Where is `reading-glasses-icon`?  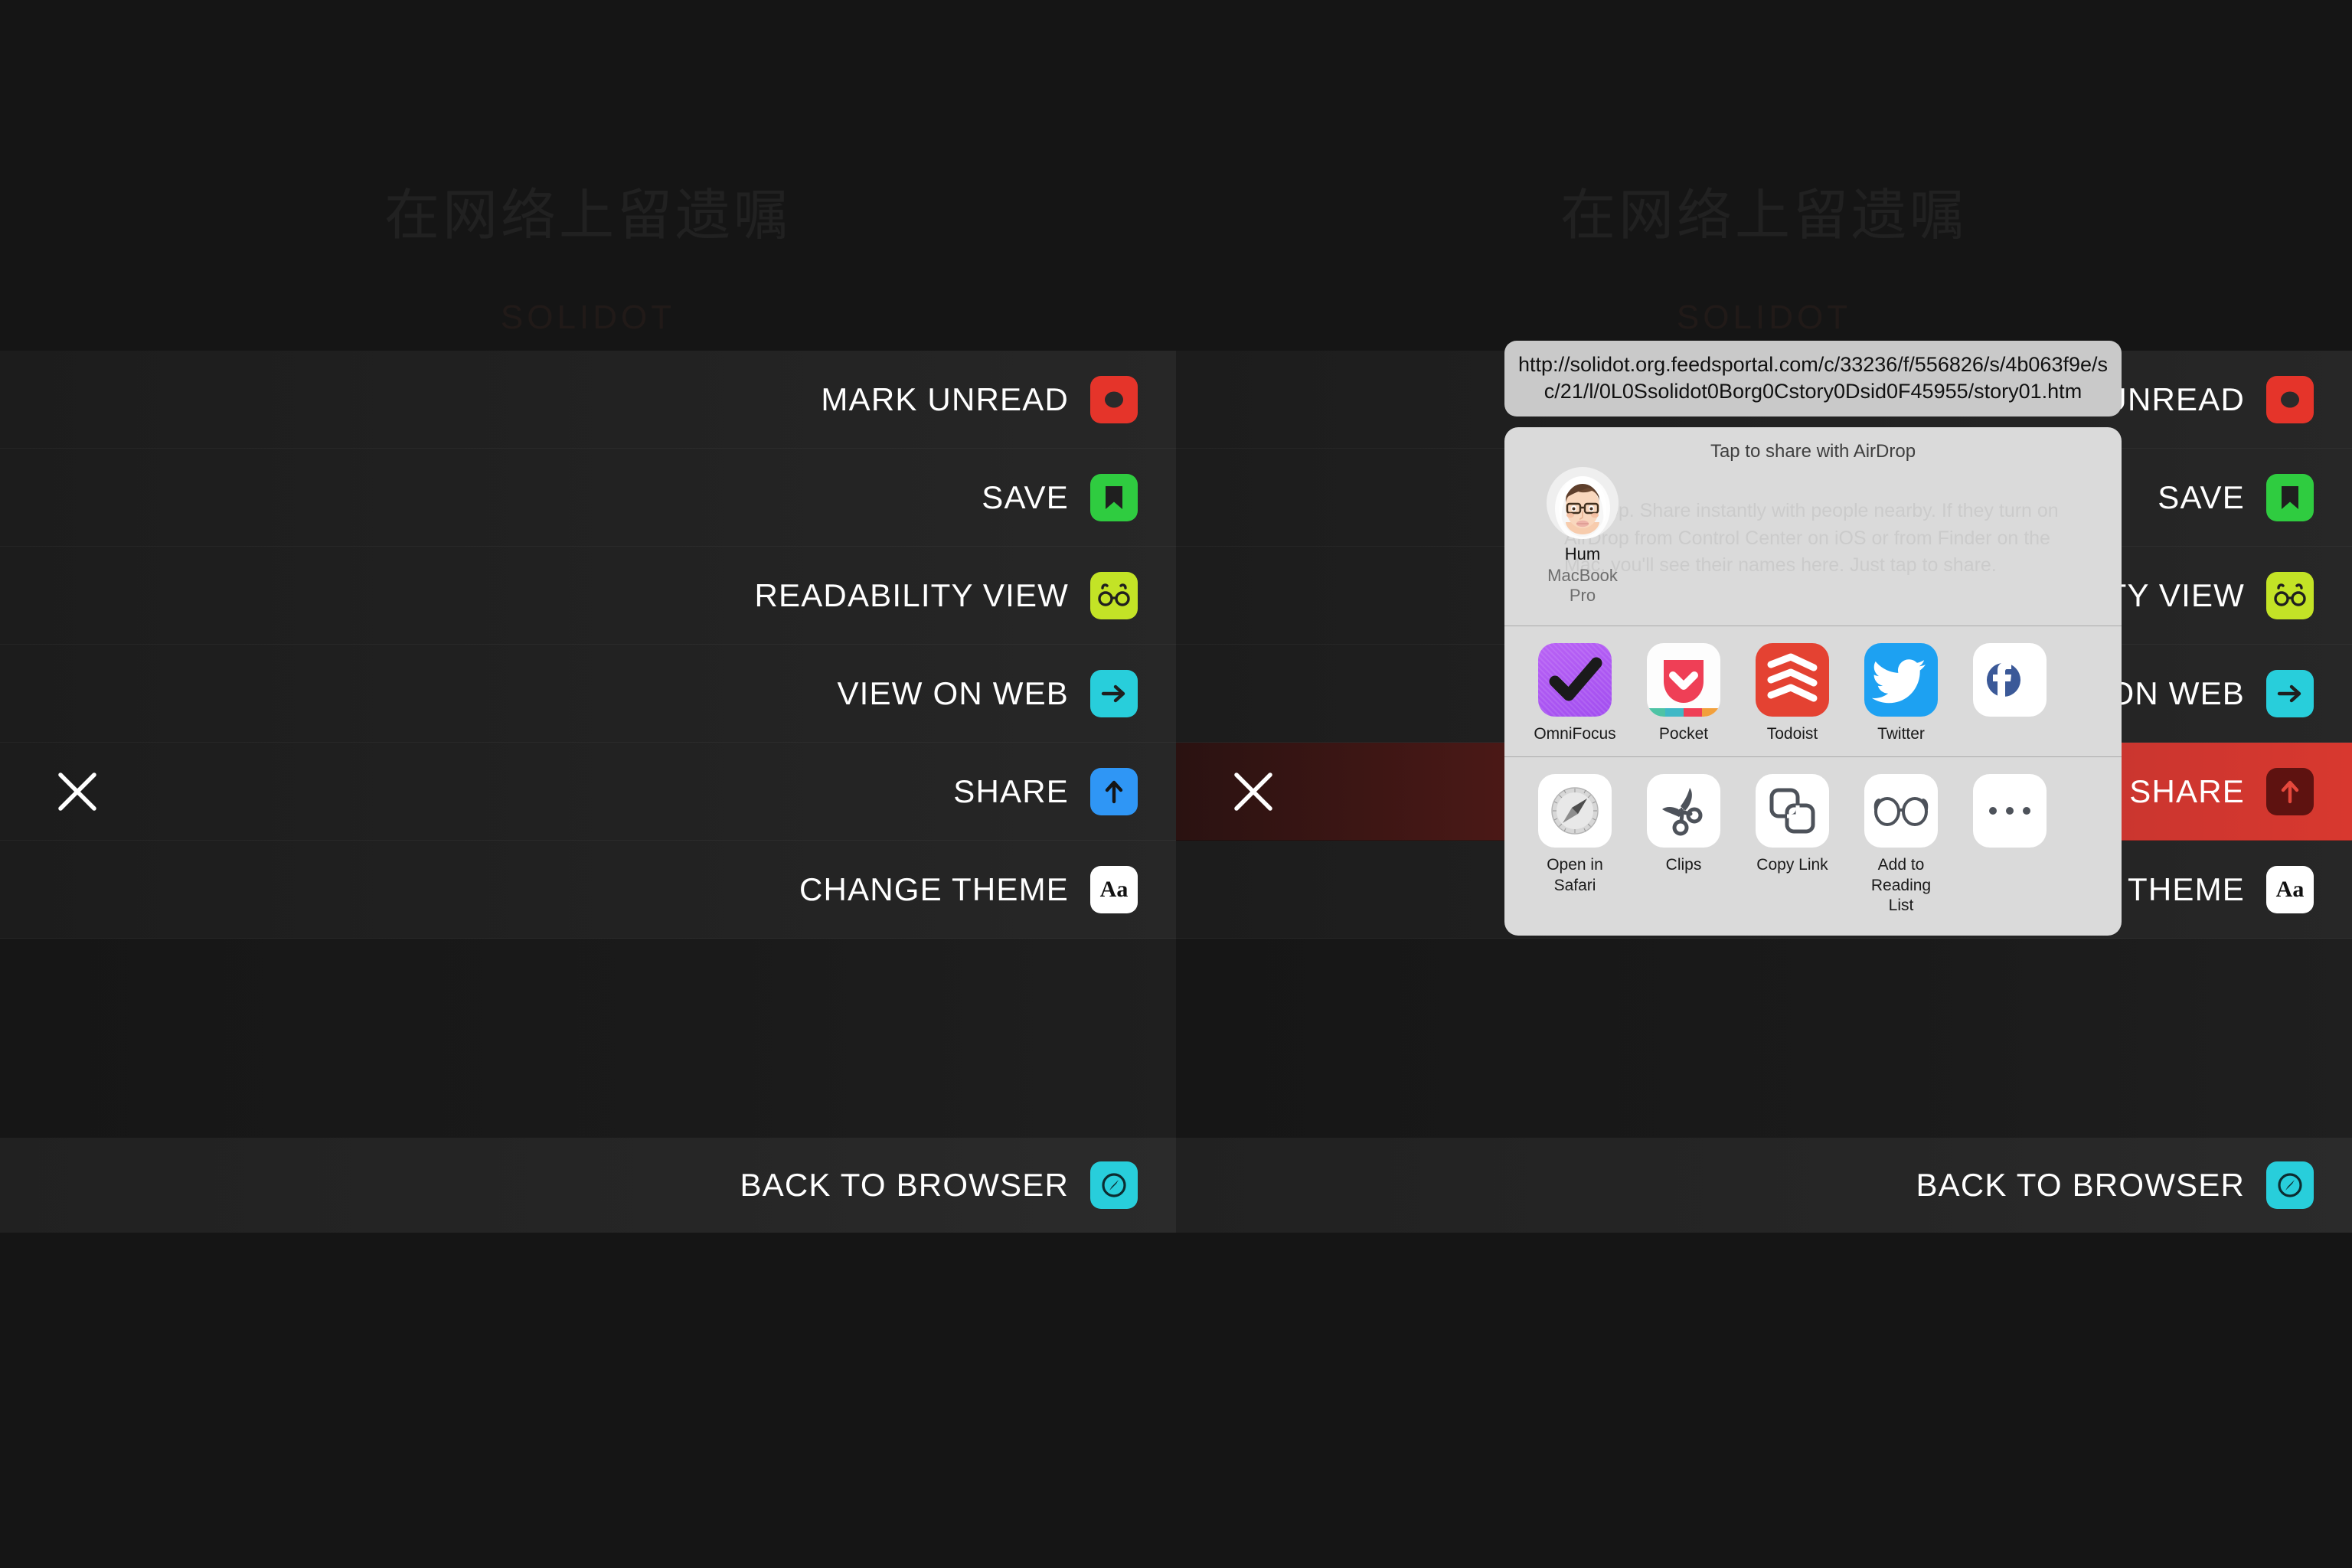 reading-glasses-icon is located at coordinates (1901, 811).